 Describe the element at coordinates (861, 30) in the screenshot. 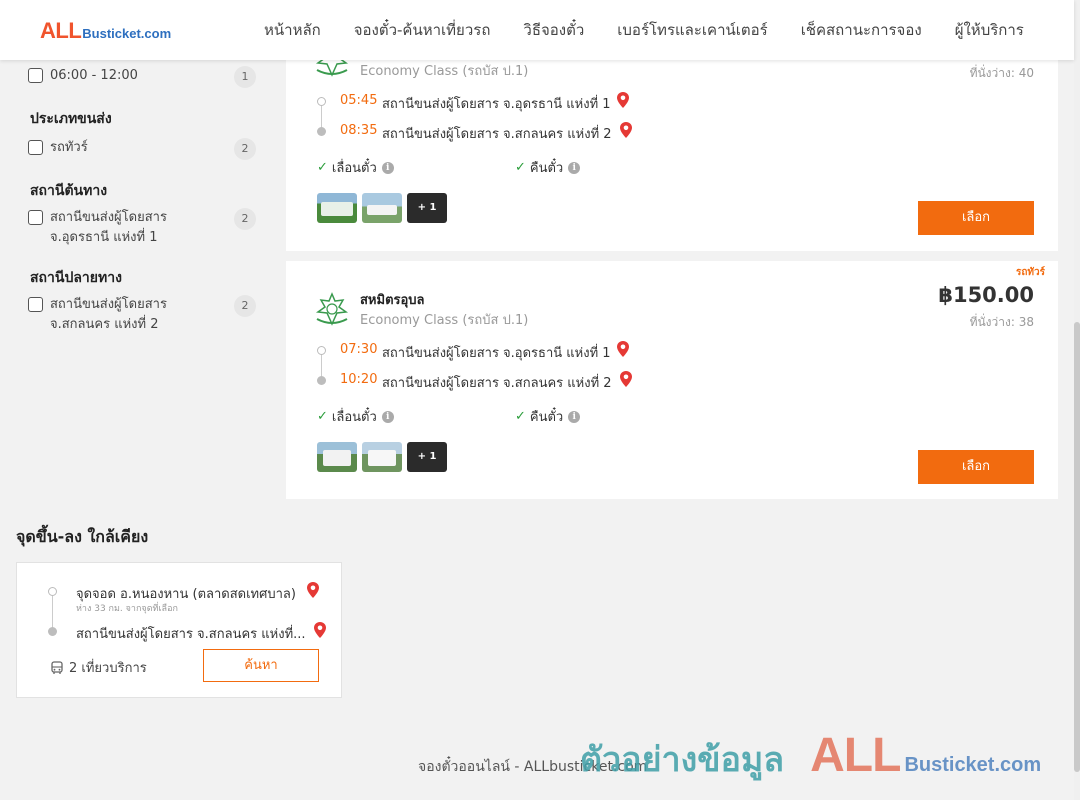

I see `nav-check-booking: เช็คสถานะการจอง` at that location.